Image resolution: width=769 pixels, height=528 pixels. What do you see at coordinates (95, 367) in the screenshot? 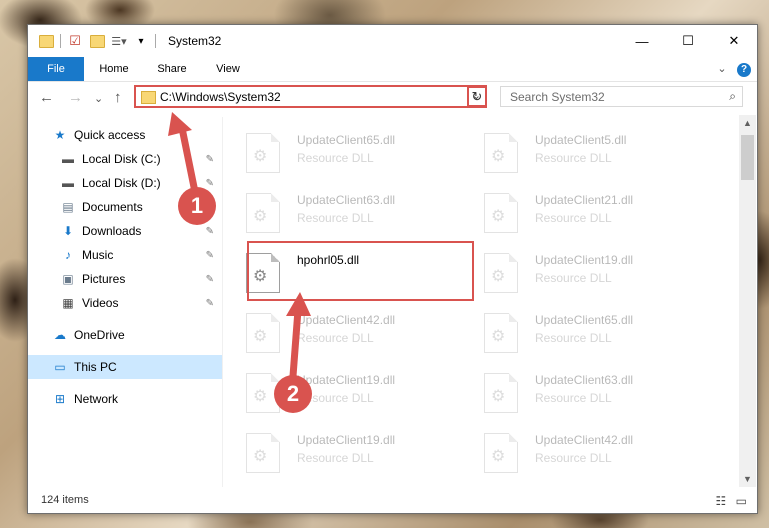
I see `sidebar-item-label: This PC` at bounding box center [95, 367].